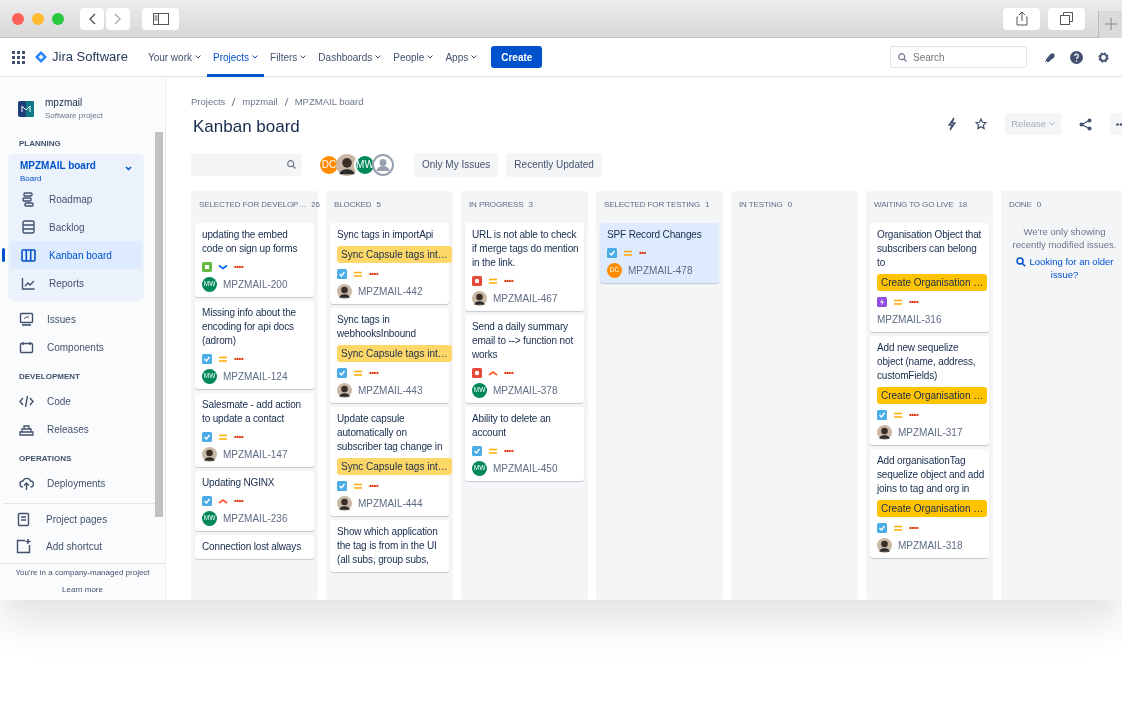 The width and height of the screenshot is (1122, 702). I want to click on issue-card: Show which application the tag is from in the UI (all subs, group subs,, so click(389, 545).